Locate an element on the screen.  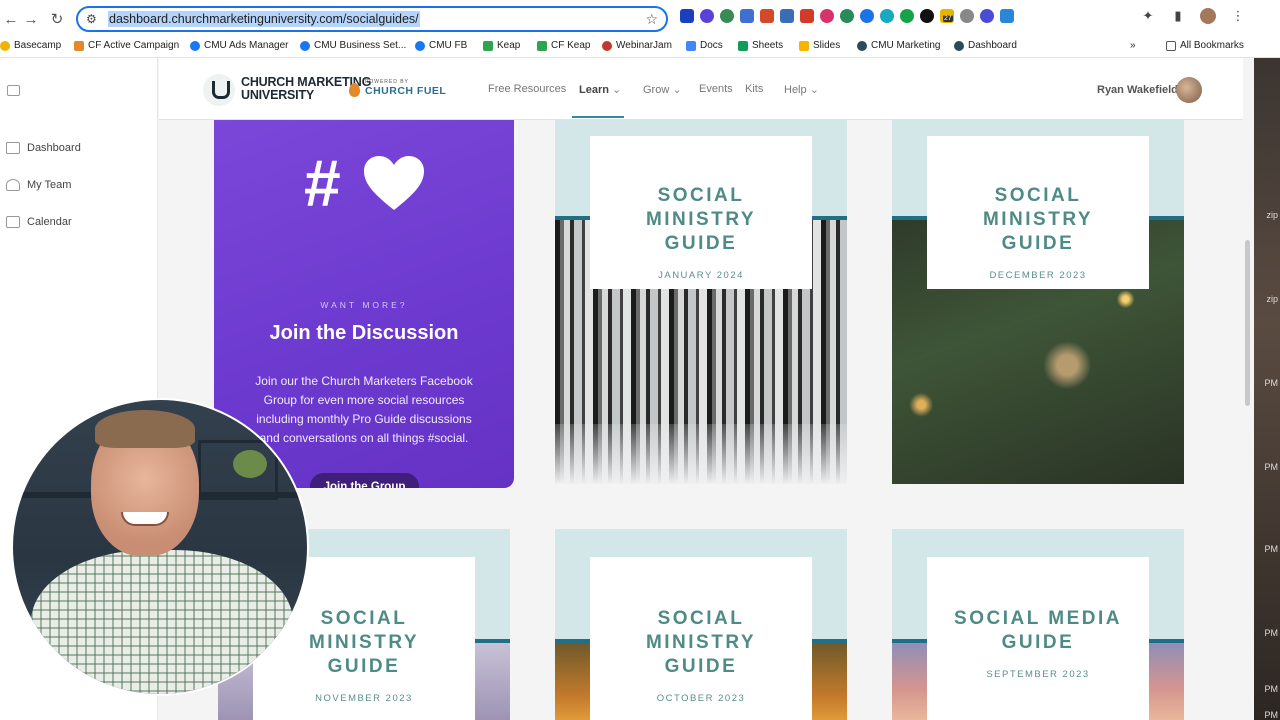
sidebar-item-dashboard: Dashboard is located at coordinates (43, 148).